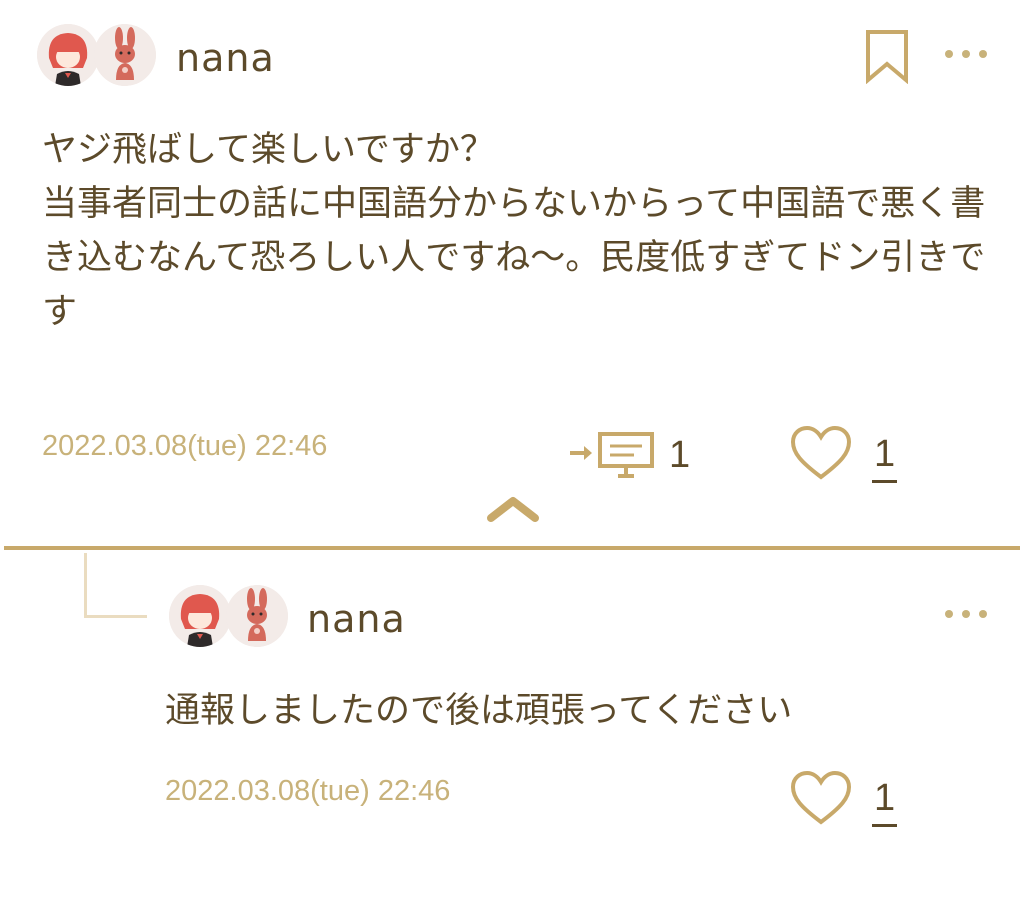 The width and height of the screenshot is (1024, 913). I want to click on reply-user-avatar, so click(200, 616).